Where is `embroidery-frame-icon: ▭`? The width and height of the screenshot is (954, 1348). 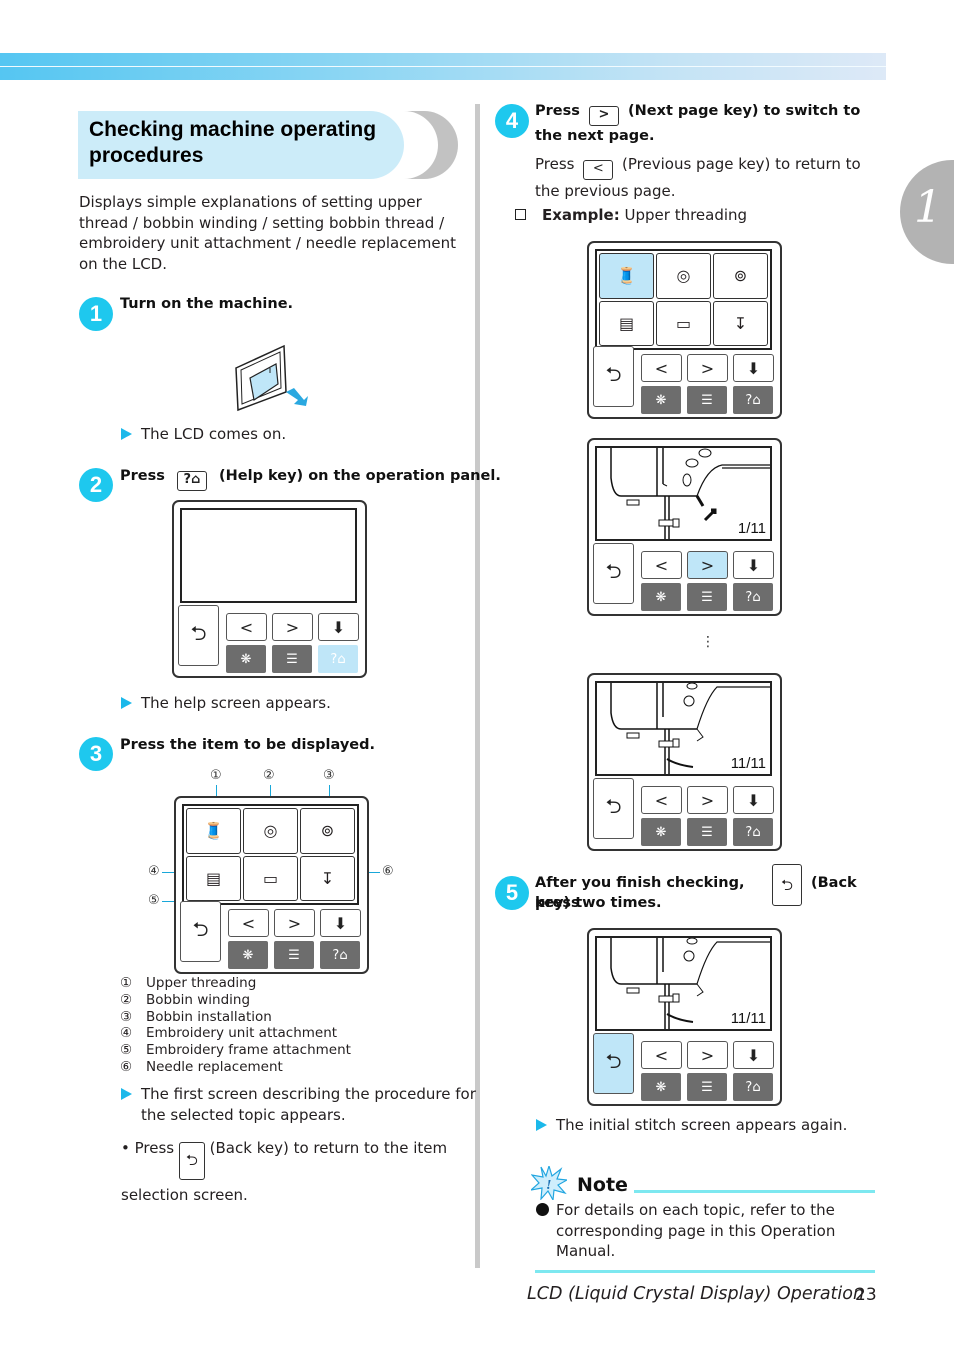
embroidery-frame-icon: ▭ is located at coordinates (270, 878).